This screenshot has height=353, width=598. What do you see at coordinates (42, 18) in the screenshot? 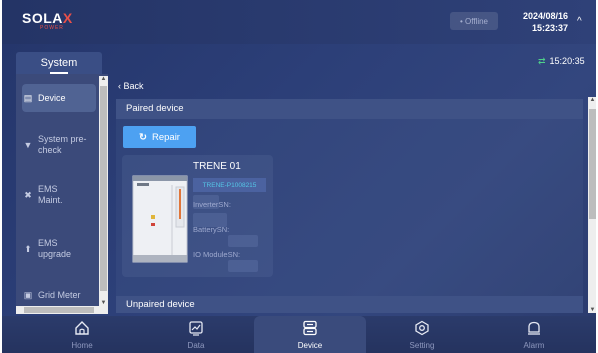
I see `logo-text: SOLA` at bounding box center [42, 18].